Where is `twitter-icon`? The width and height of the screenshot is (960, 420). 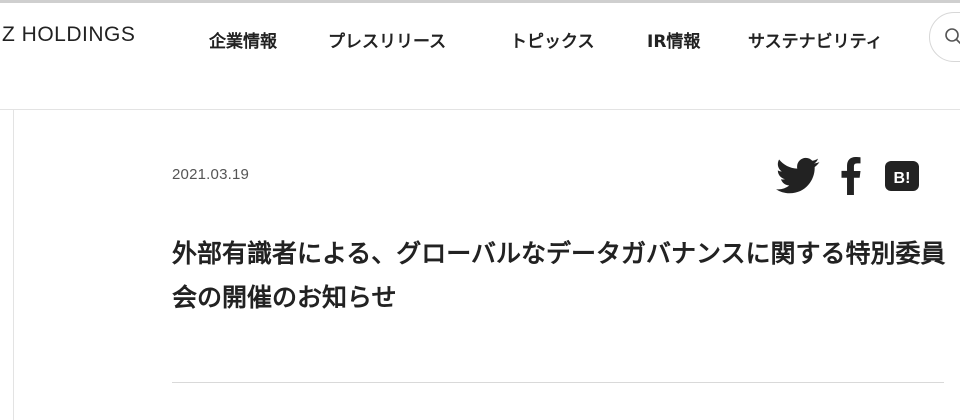 twitter-icon is located at coordinates (798, 175).